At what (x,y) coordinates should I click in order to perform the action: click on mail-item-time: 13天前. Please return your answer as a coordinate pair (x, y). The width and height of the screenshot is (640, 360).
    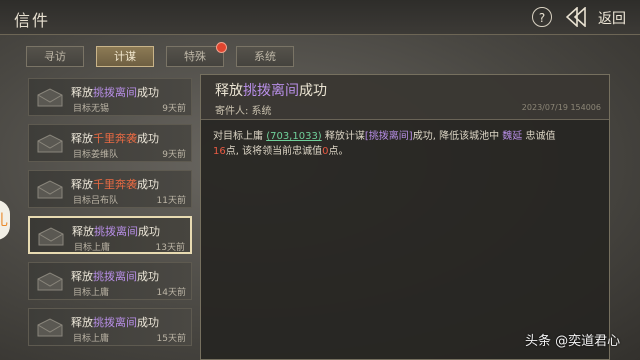
    Looking at the image, I should click on (170, 248).